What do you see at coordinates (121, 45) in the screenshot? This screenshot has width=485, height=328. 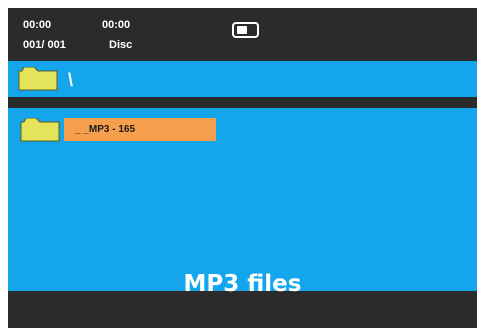 I see `media-type-label: Disc` at bounding box center [121, 45].